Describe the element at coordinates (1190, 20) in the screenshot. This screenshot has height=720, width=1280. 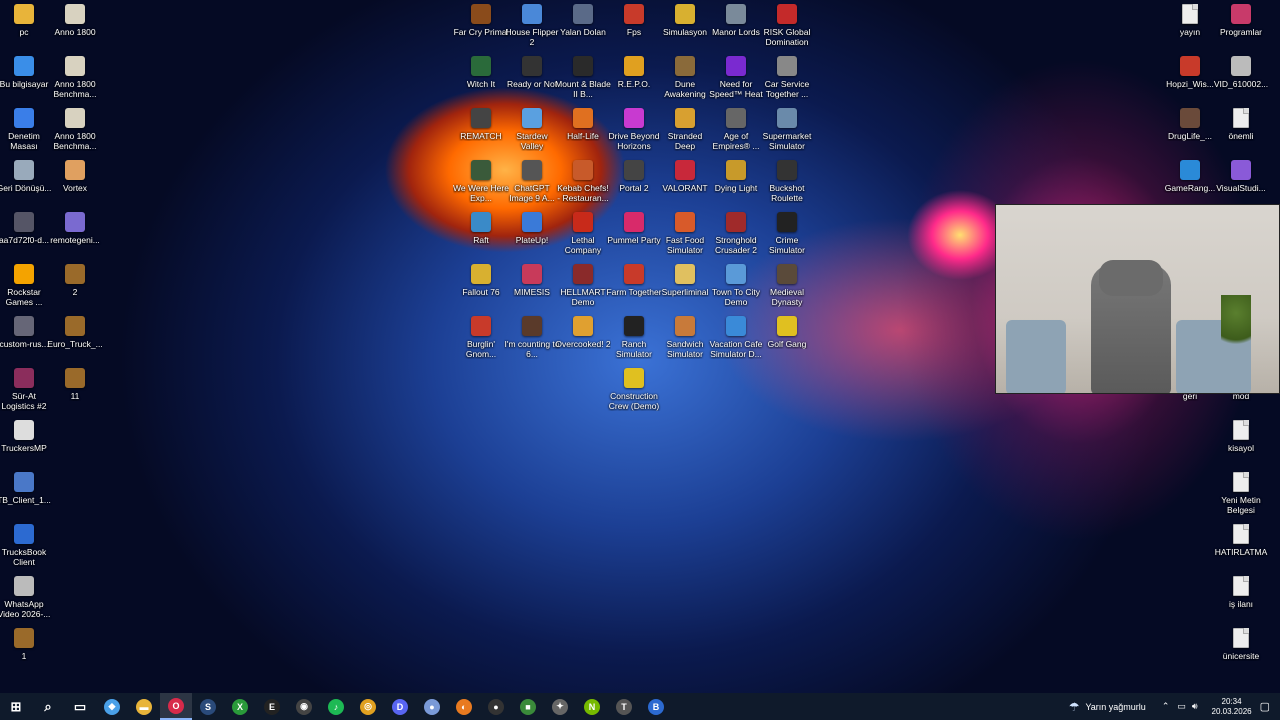
I see `desktop-icon-yay-n: yayın` at that location.